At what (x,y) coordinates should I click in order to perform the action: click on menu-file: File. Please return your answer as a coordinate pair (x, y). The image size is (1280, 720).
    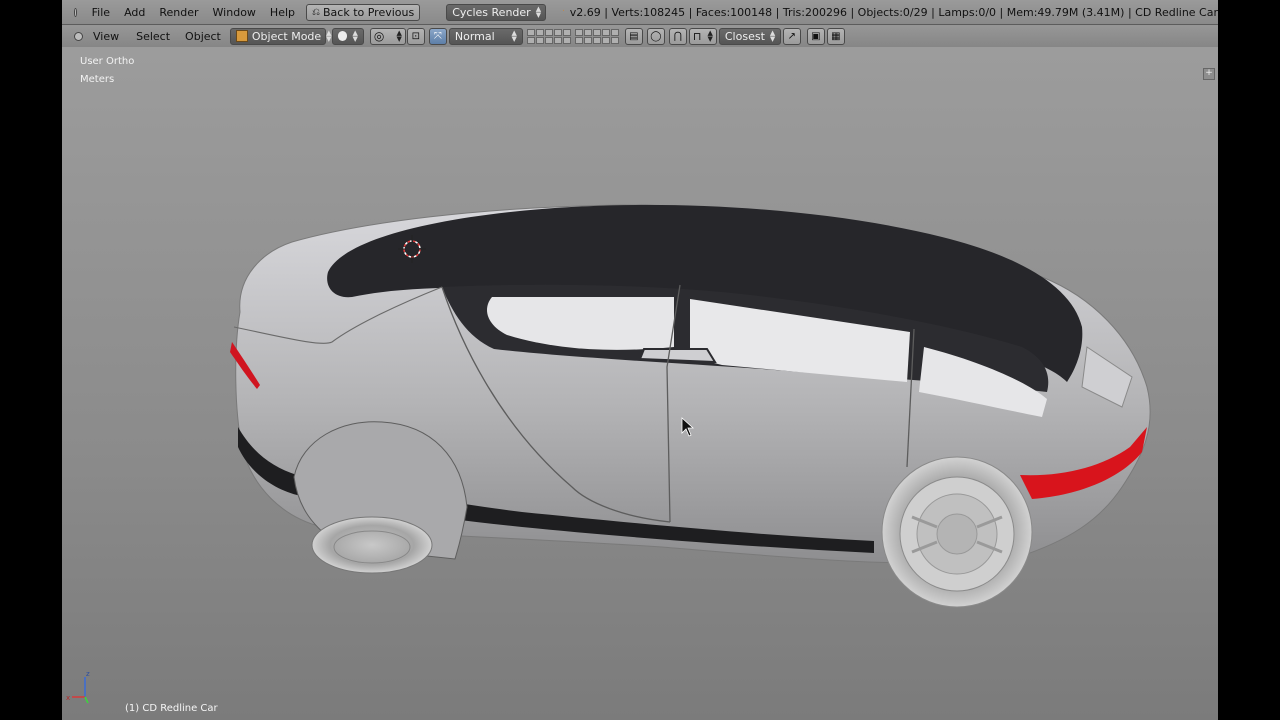
    Looking at the image, I should click on (101, 12).